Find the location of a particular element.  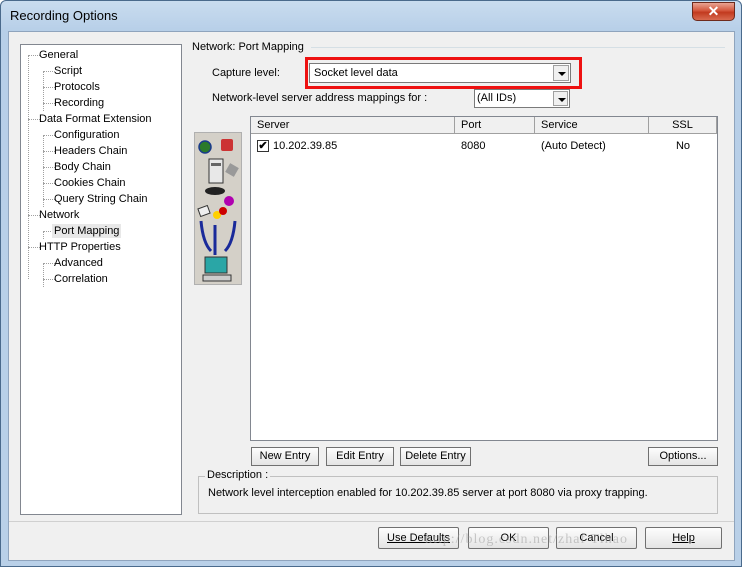

cell-server: 10.202.39.85 is located at coordinates (305, 146).